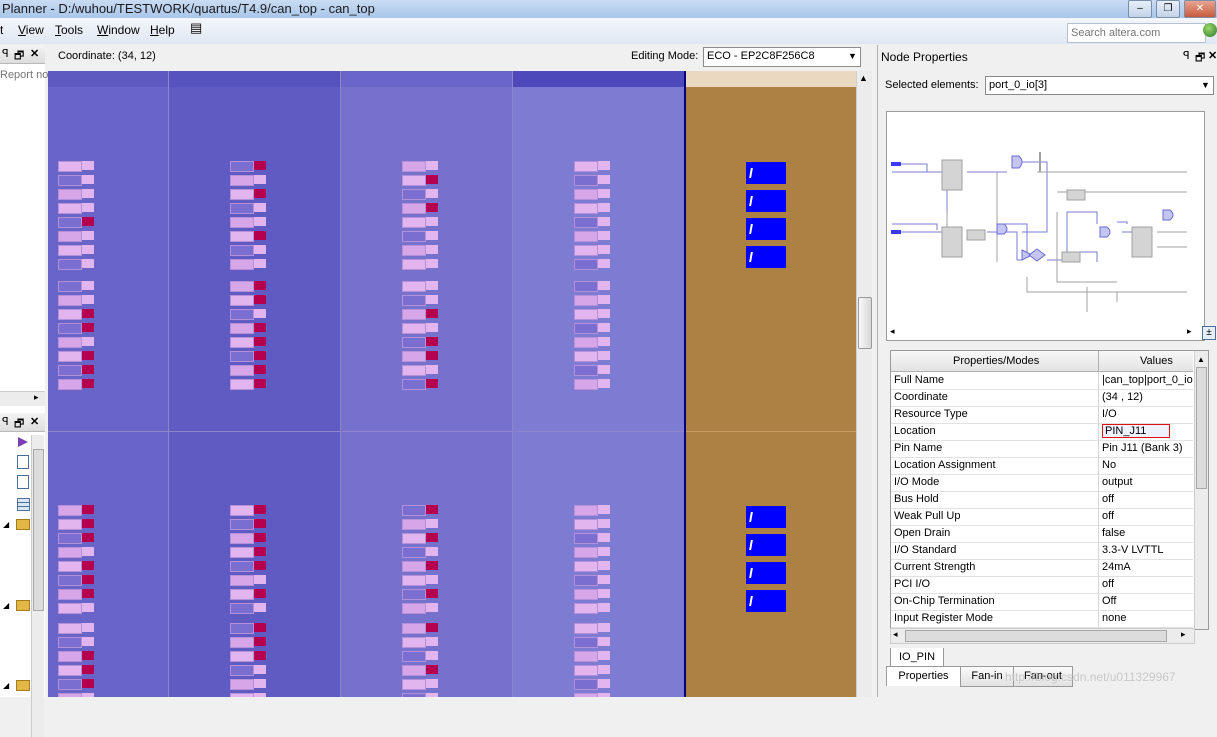 The image size is (1217, 737). Describe the element at coordinates (31, 30) in the screenshot. I see `menu-item-view: View` at that location.